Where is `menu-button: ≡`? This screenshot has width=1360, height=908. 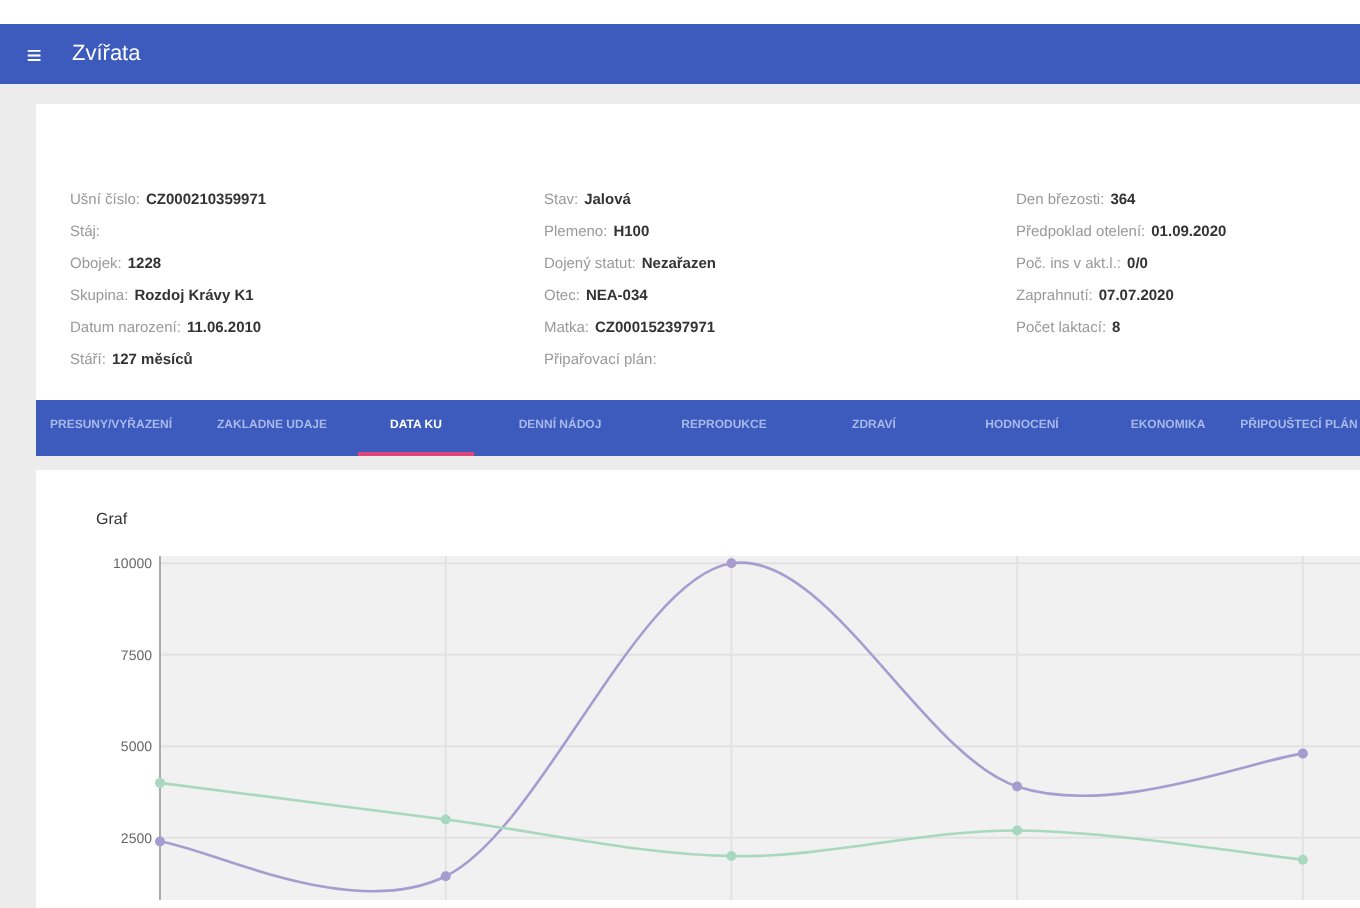
menu-button: ≡ is located at coordinates (34, 54).